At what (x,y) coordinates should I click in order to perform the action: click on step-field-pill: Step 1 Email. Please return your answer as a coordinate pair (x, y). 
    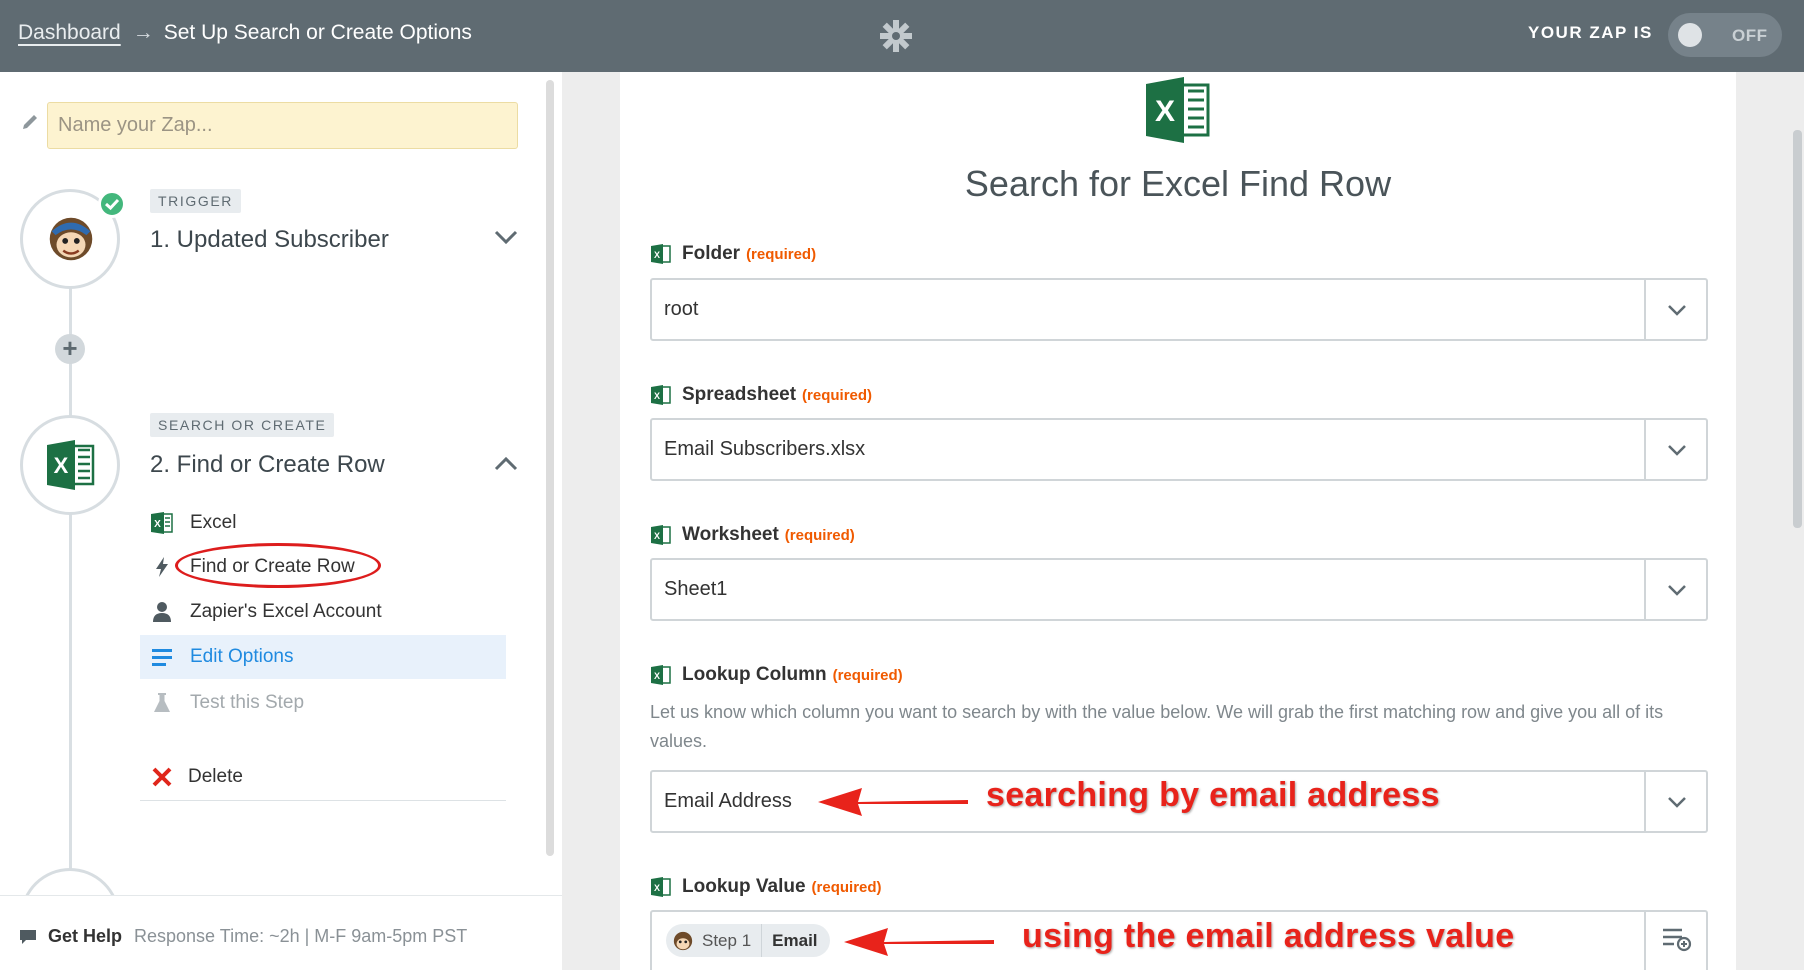
    Looking at the image, I should click on (748, 940).